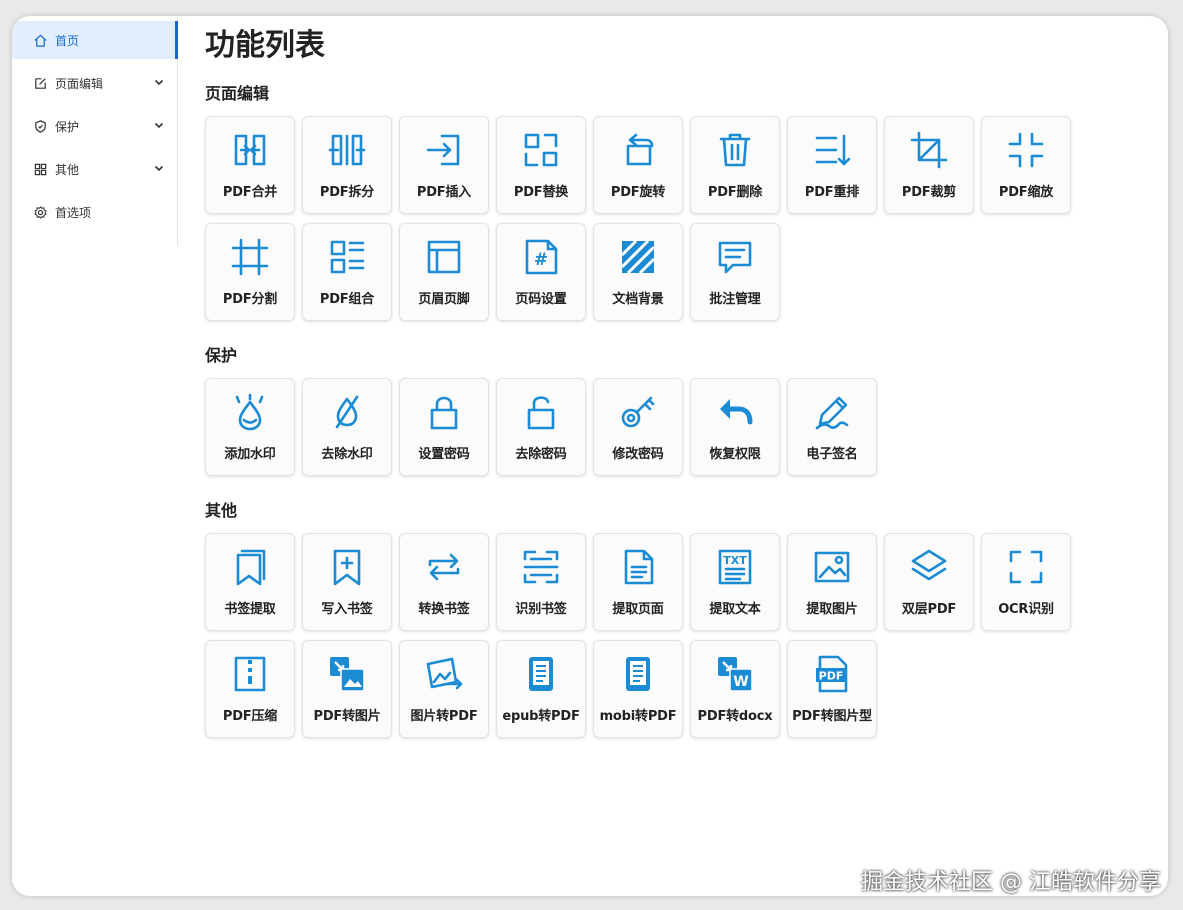 This screenshot has width=1183, height=910. I want to click on feature-tile-button: PDF重排, so click(832, 165).